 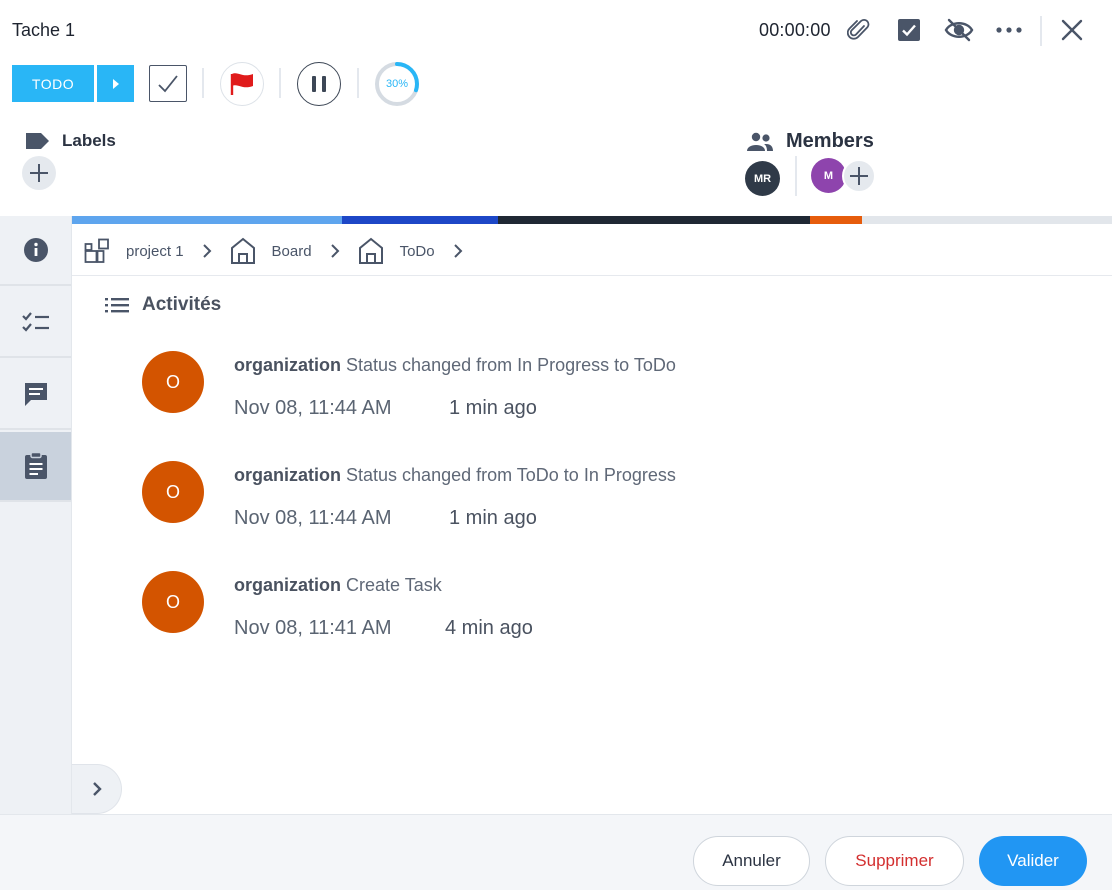 I want to click on status-button: TODO, so click(x=53, y=83).